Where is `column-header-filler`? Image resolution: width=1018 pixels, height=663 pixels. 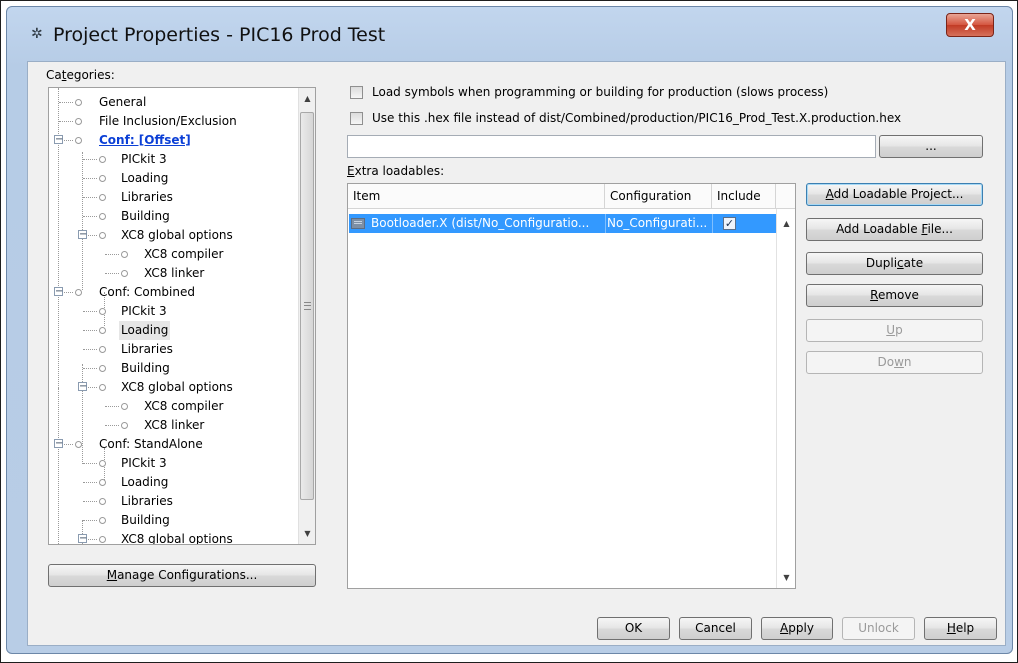 column-header-filler is located at coordinates (785, 196).